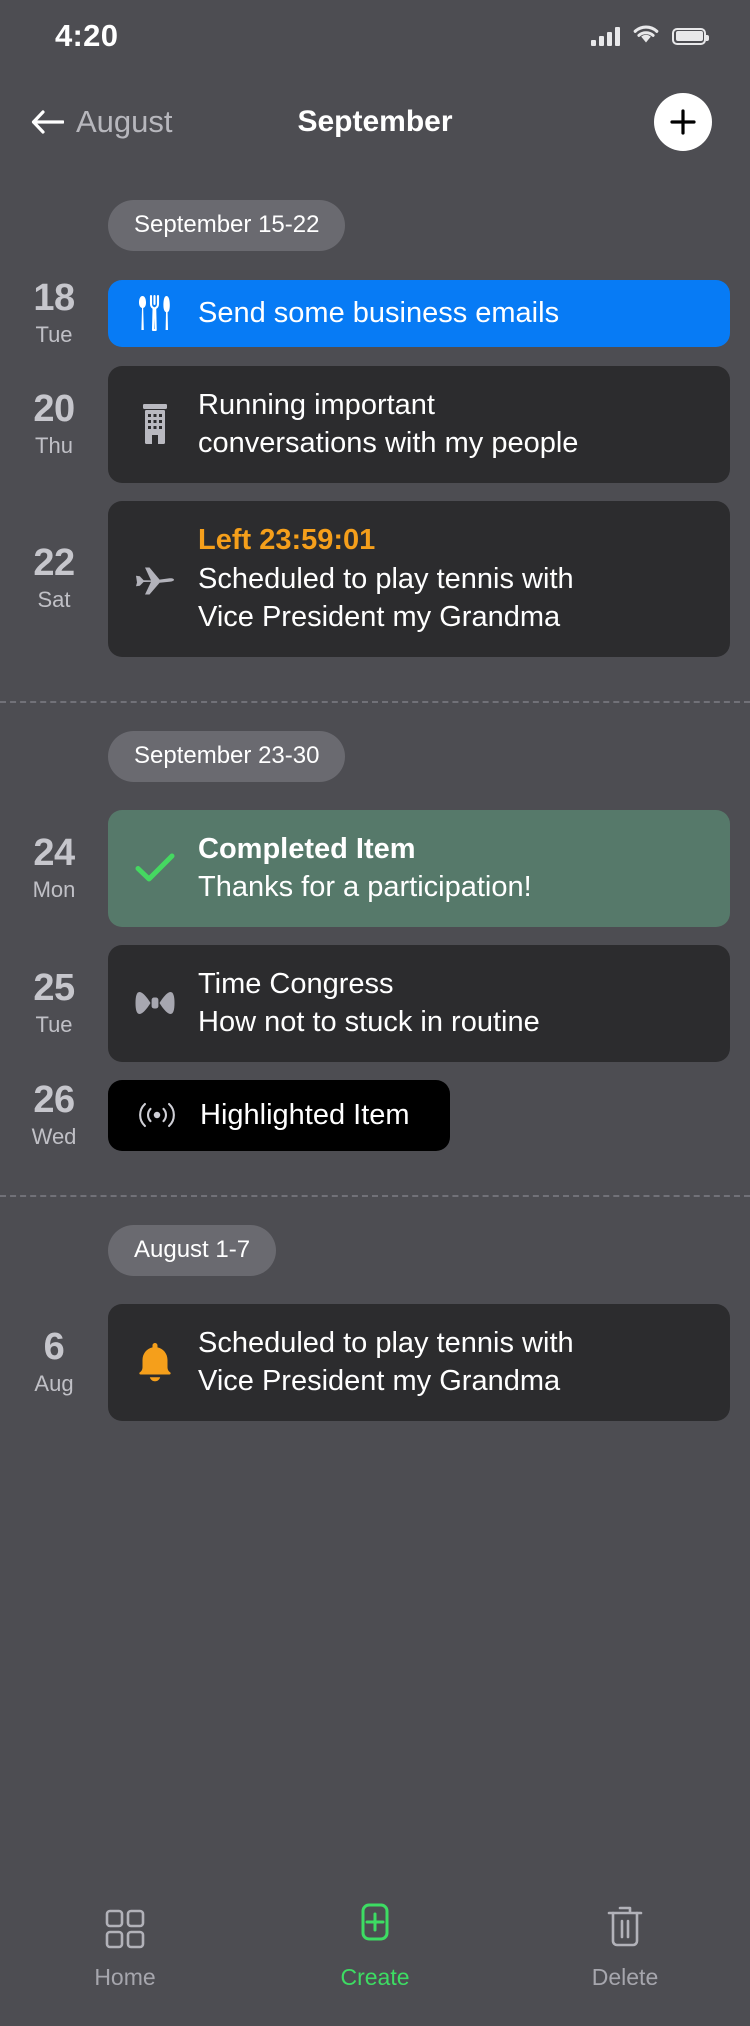 The width and height of the screenshot is (750, 2026). I want to click on app-header: August September, so click(375, 122).